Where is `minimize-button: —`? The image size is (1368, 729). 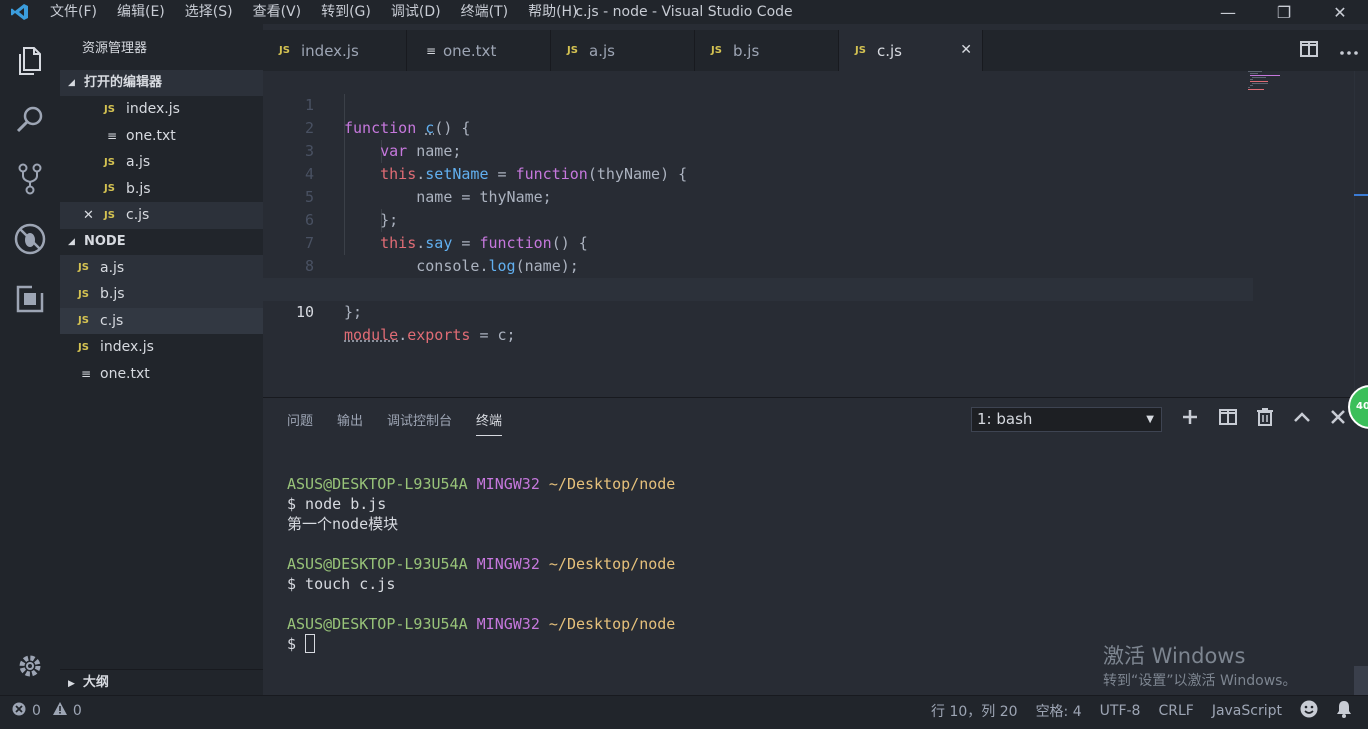
minimize-button: — is located at coordinates (1228, 12).